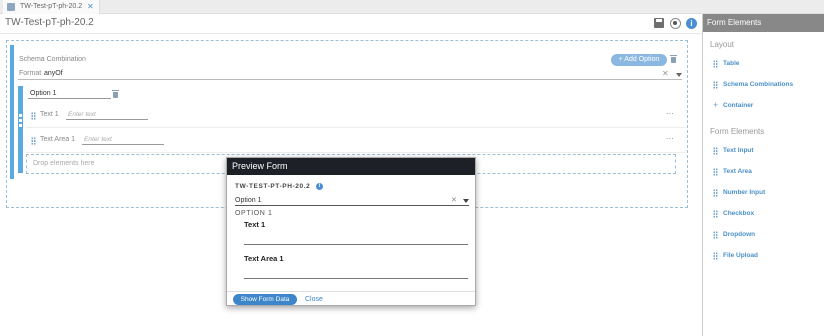  Describe the element at coordinates (264, 258) in the screenshot. I see `text-area-1-label: Text Area 1` at that location.